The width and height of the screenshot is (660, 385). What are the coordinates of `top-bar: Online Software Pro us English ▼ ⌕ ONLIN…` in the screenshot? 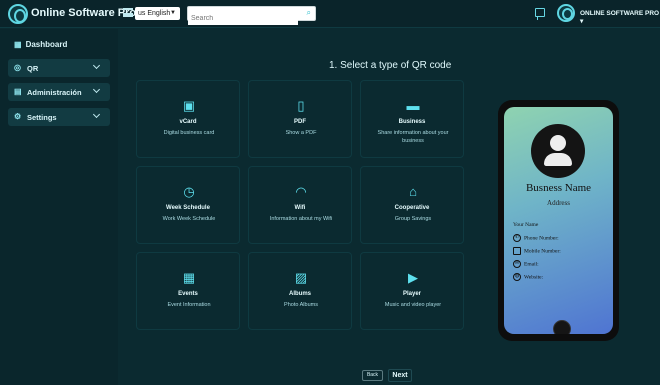 It's located at (330, 14).